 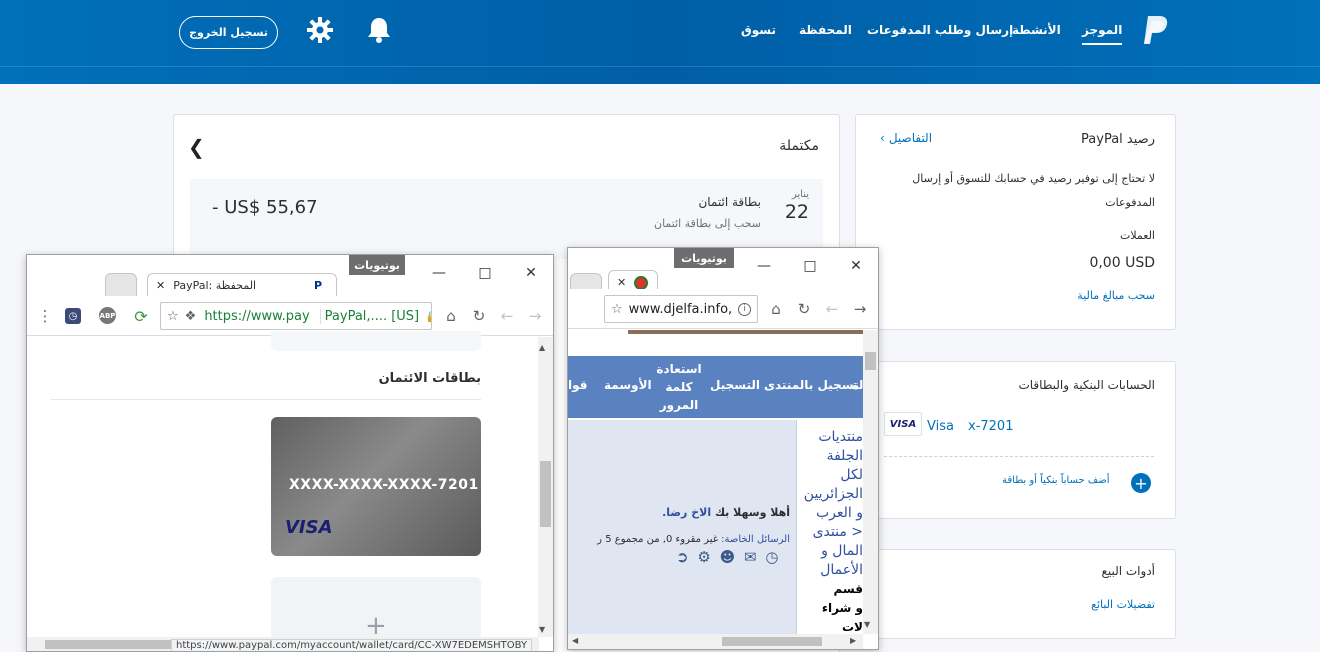 I want to click on scroll-up-icon: ▲, so click(x=542, y=347).